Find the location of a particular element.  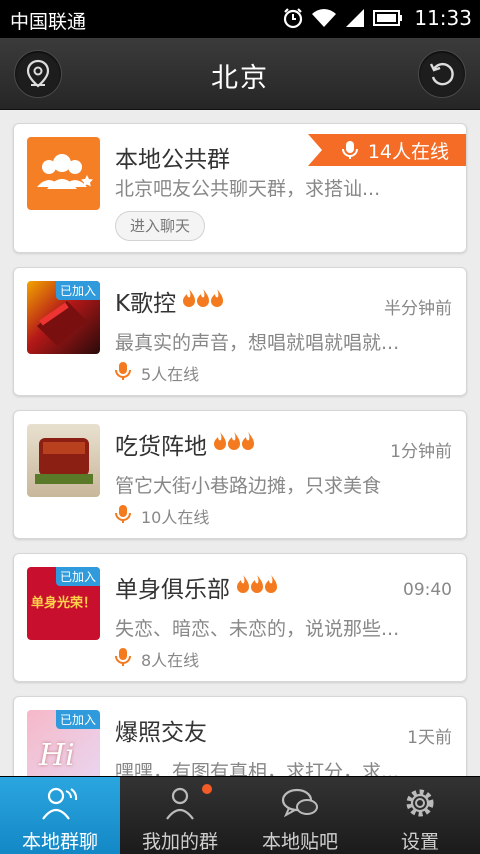

group-avatar-text: 单身光荣！ is located at coordinates (63, 603).